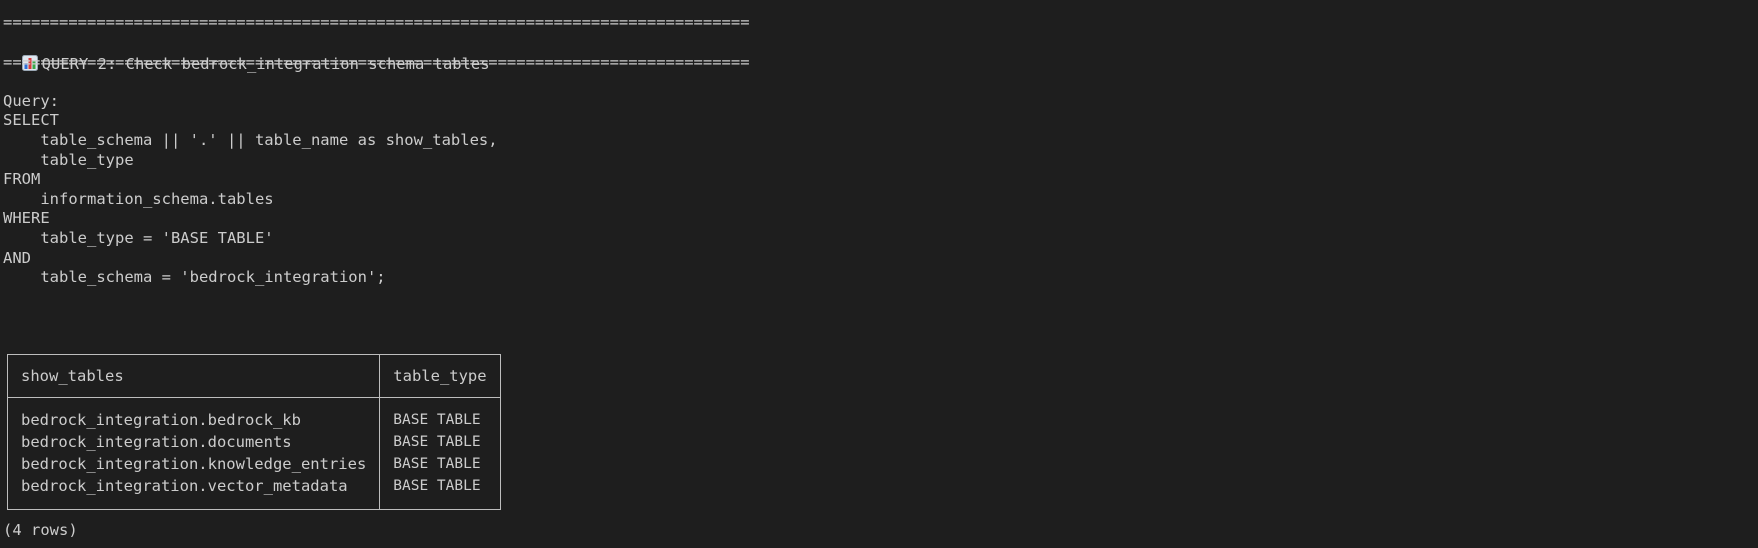 The image size is (1758, 548). Describe the element at coordinates (156, 442) in the screenshot. I see `table-cell: bedrock_integration.documents` at that location.